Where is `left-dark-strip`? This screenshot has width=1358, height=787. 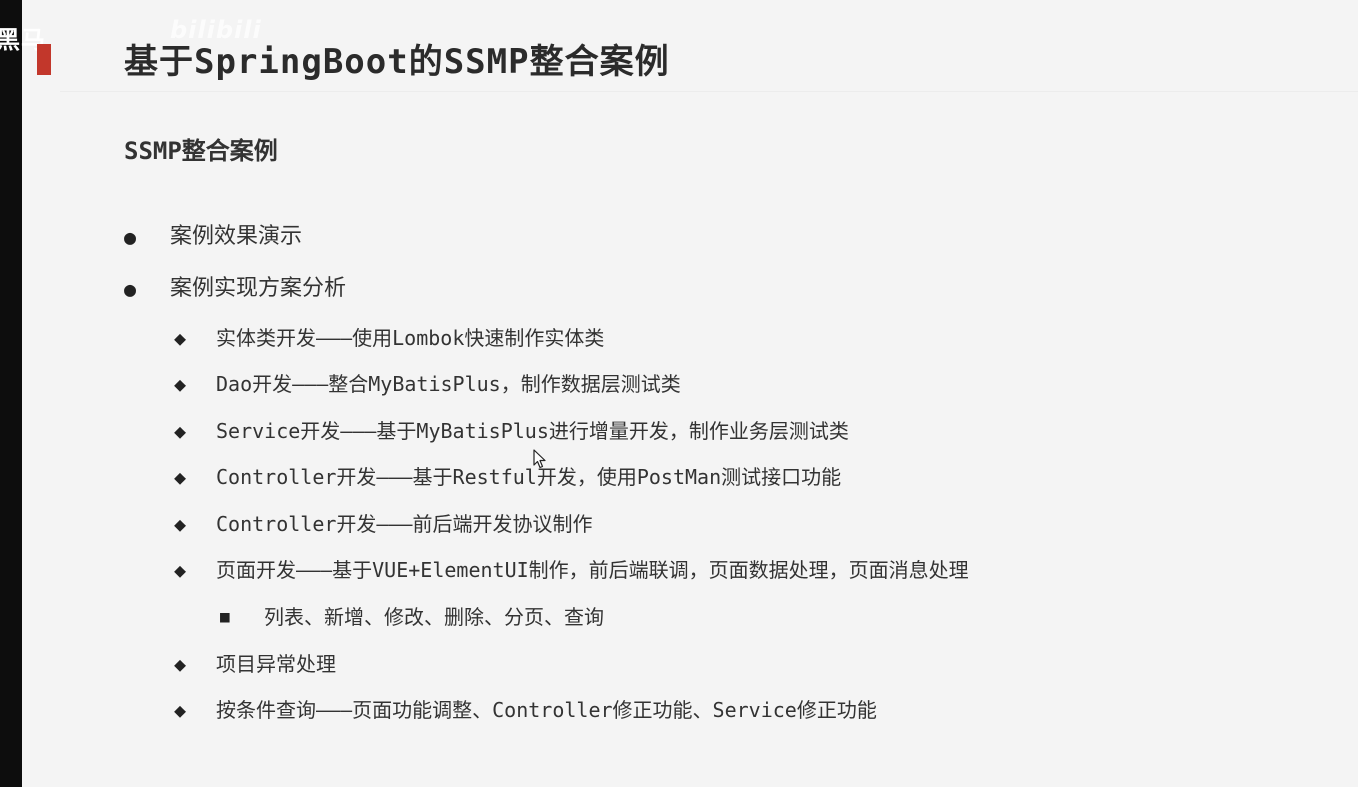 left-dark-strip is located at coordinates (11, 393).